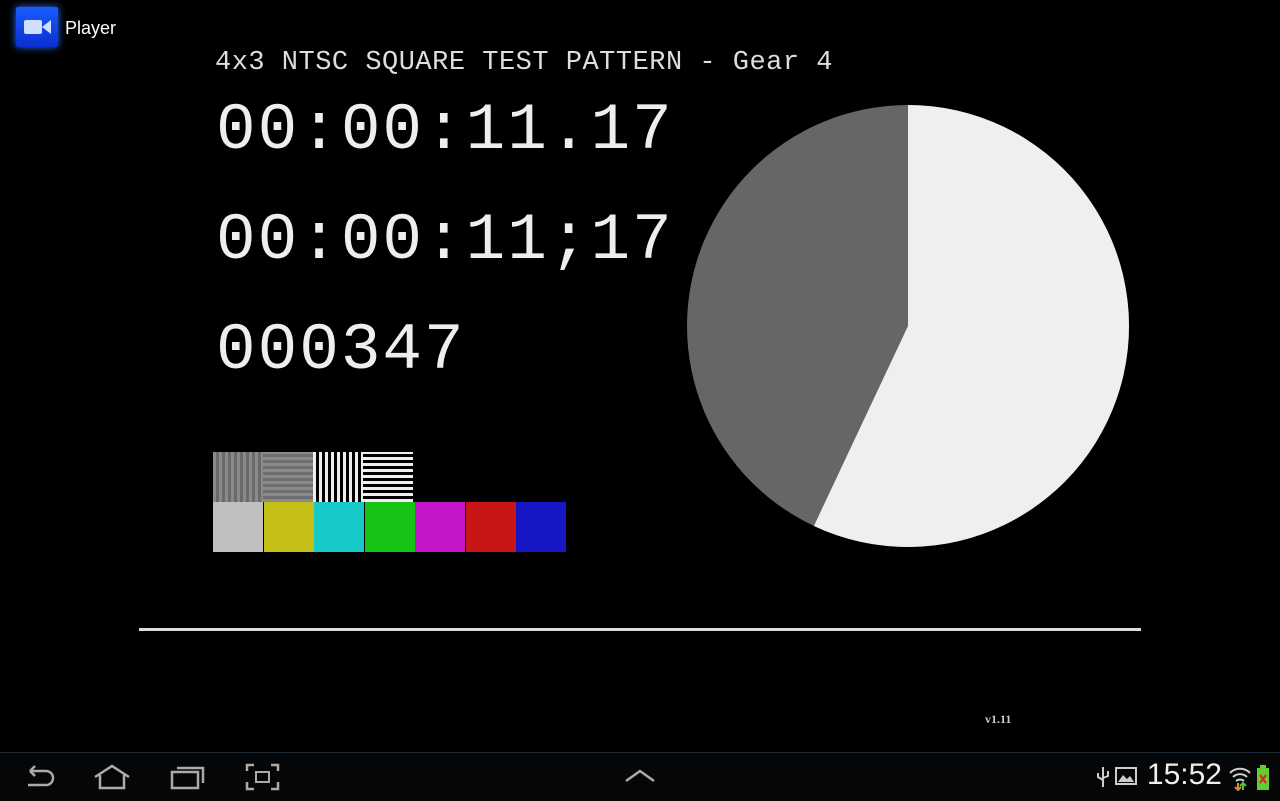 Image resolution: width=1280 pixels, height=801 pixels. I want to click on fine-horizontal-pattern, so click(288, 477).